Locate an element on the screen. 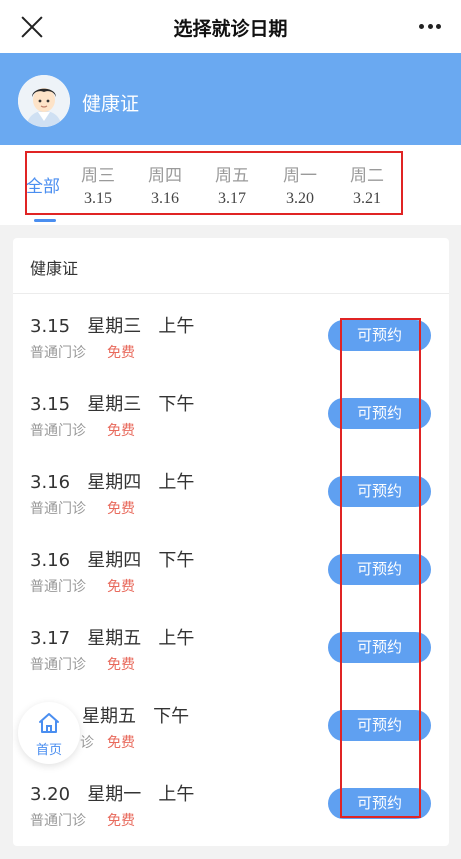  profile-name: 健康证 is located at coordinates (111, 104).